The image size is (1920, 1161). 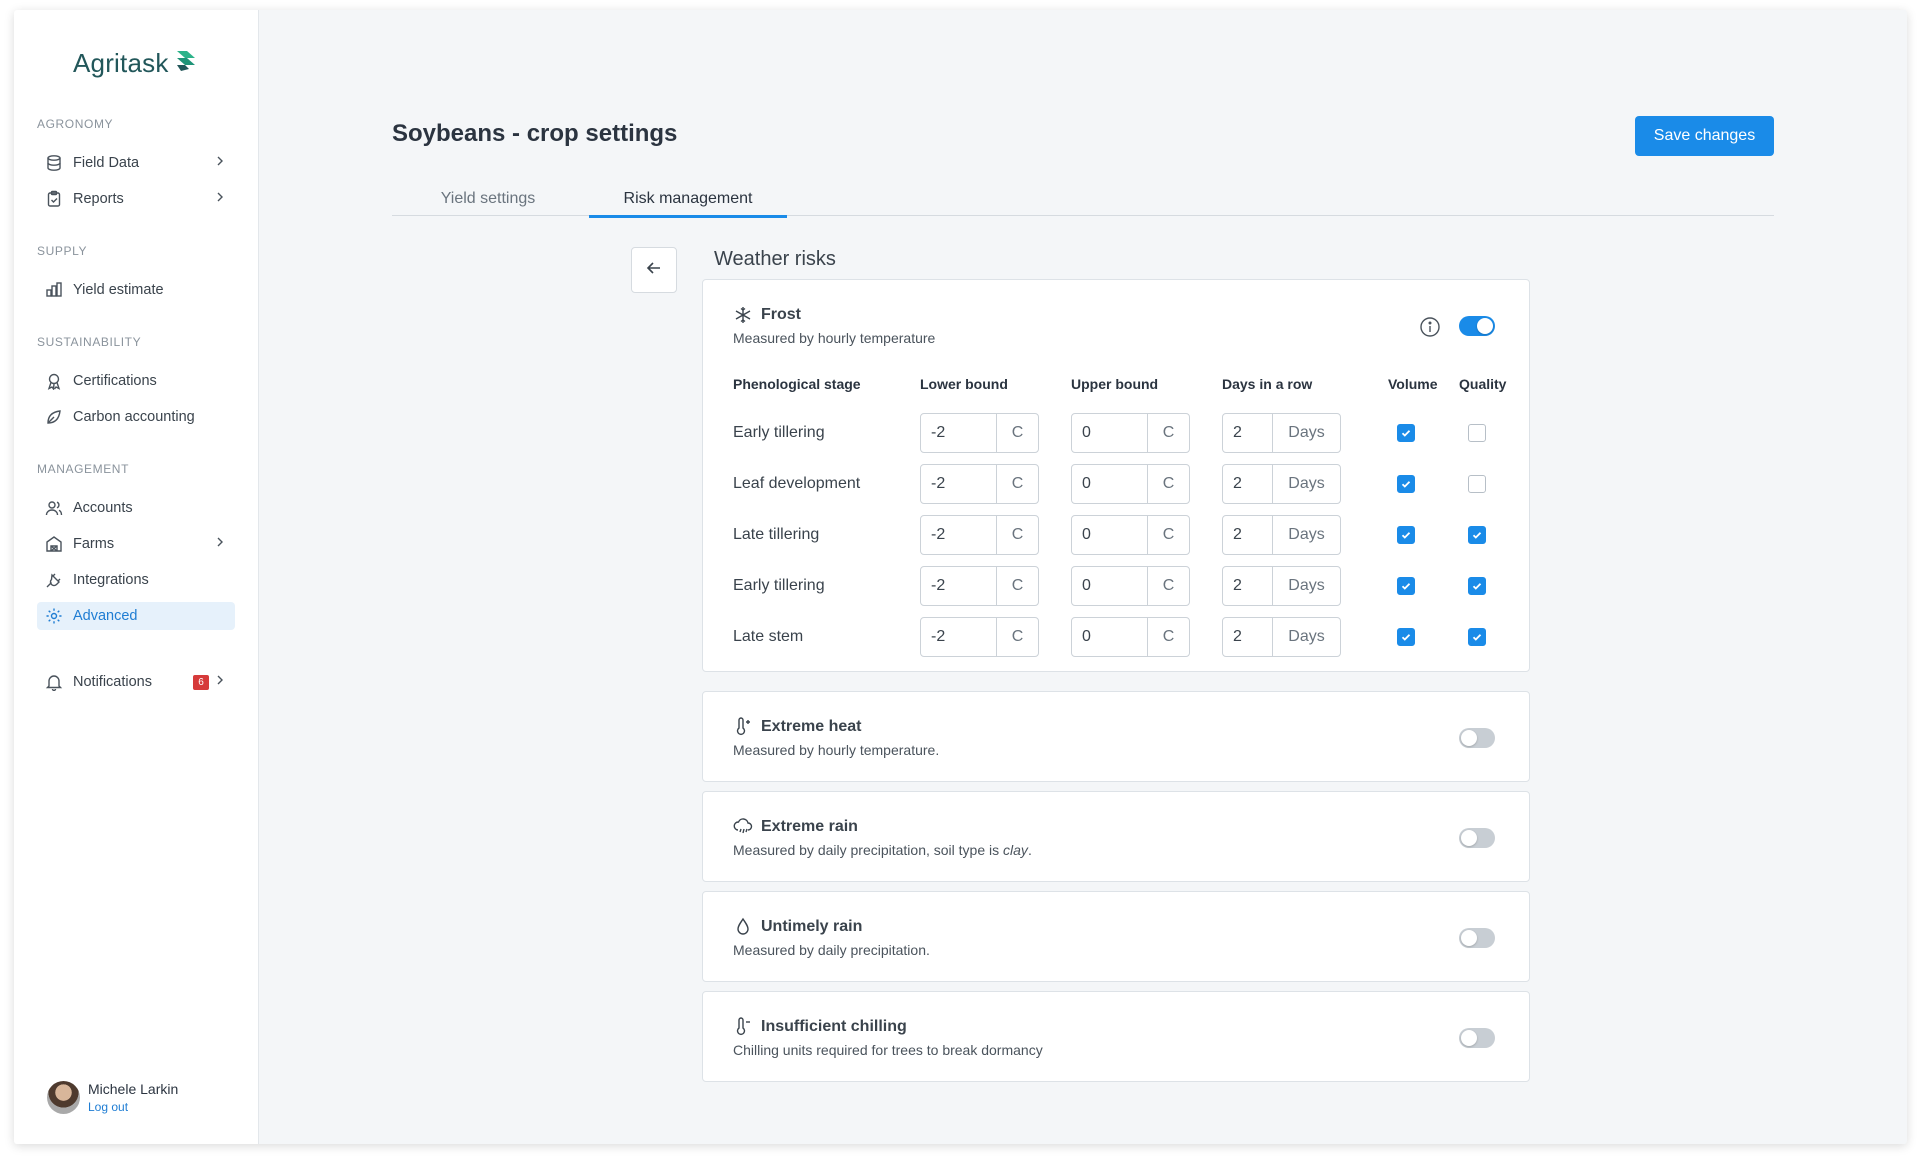 What do you see at coordinates (54, 616) in the screenshot?
I see `gear-icon` at bounding box center [54, 616].